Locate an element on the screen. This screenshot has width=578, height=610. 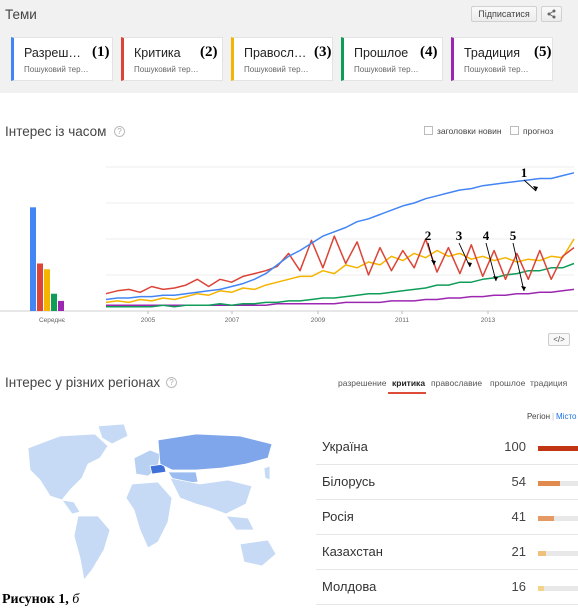
figure-caption: Рисунок 1, б is located at coordinates (41, 599).